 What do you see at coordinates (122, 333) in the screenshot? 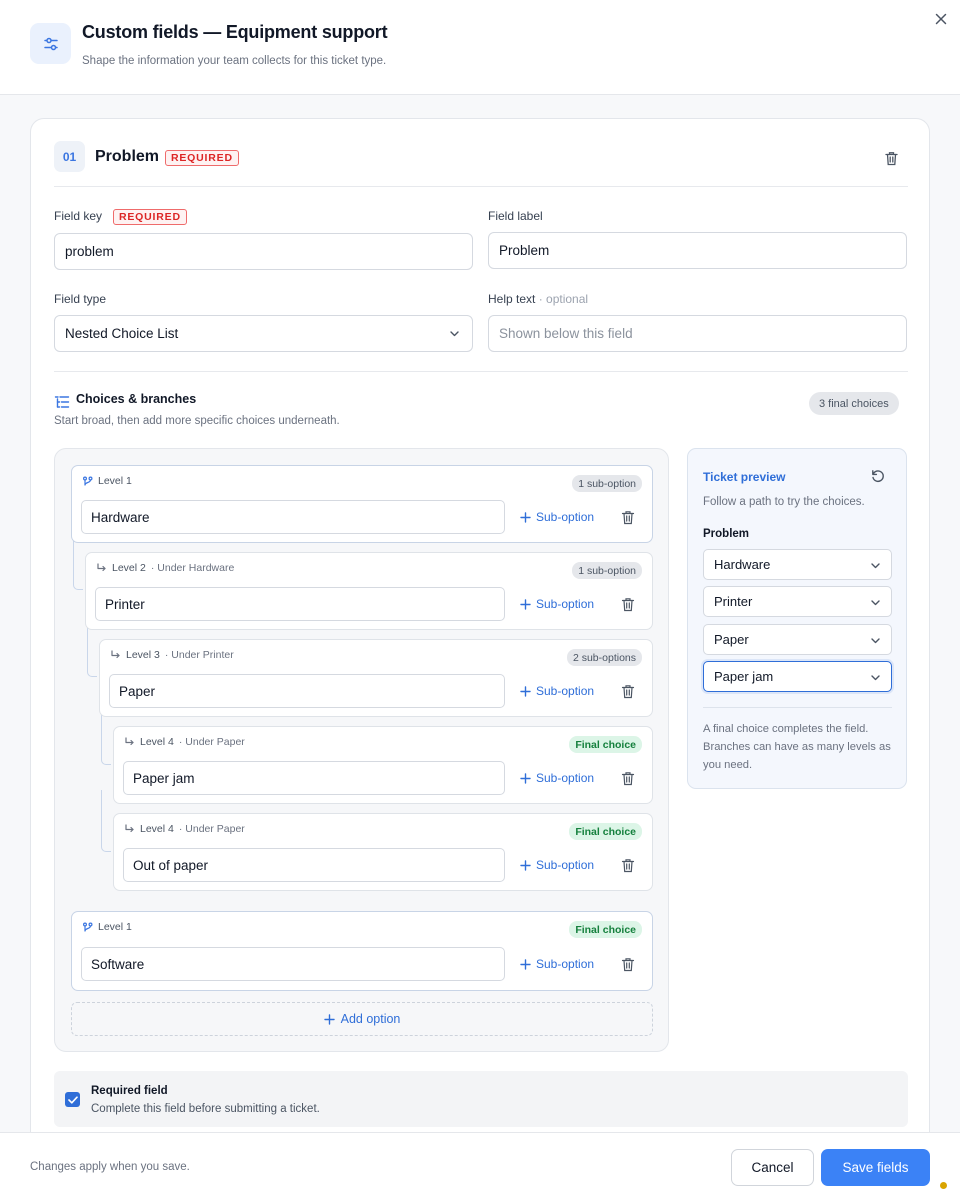
I see `field-type-value: Nested Choice List` at bounding box center [122, 333].